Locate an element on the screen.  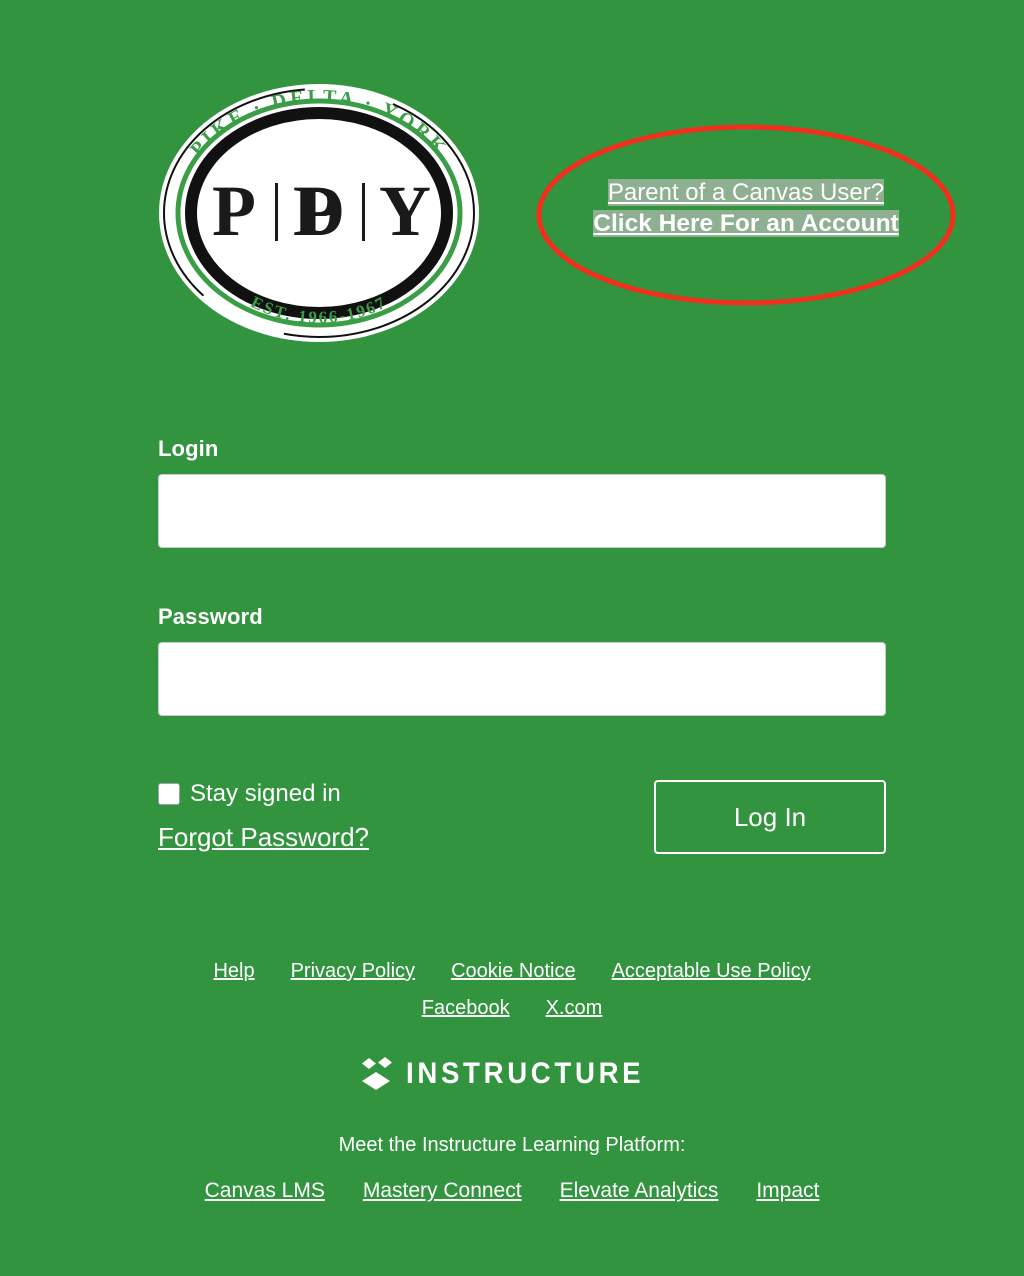
instructure-diamonds-icon is located at coordinates (376, 1073).